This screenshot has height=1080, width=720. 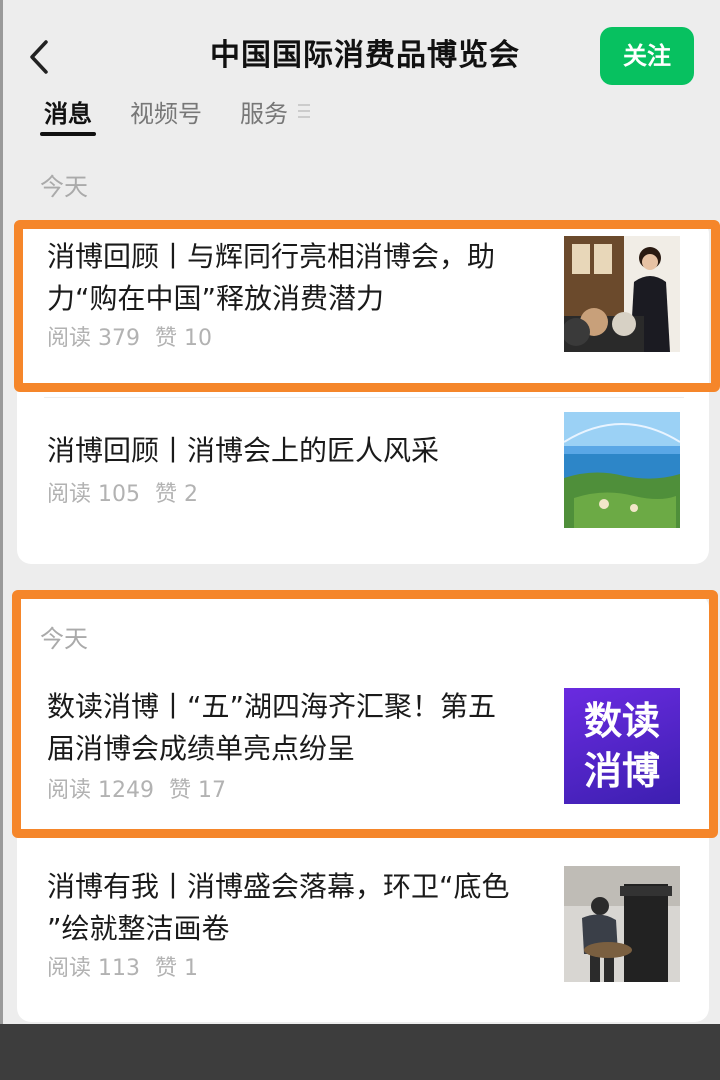 What do you see at coordinates (647, 56) in the screenshot?
I see `follow-button: 关注` at bounding box center [647, 56].